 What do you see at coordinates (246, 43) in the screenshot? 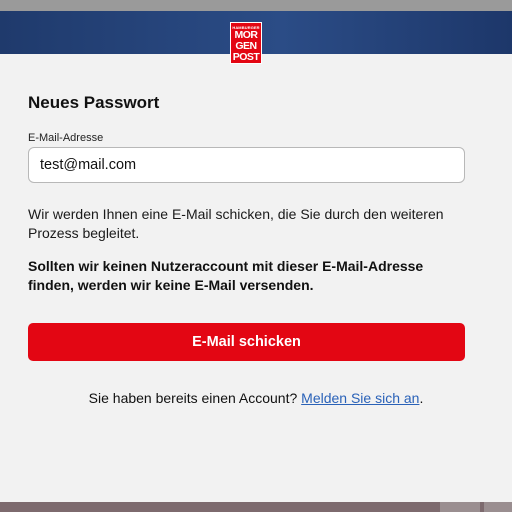
I see `morgenpost-logo: HAMBURGER MOR GEN POST` at bounding box center [246, 43].